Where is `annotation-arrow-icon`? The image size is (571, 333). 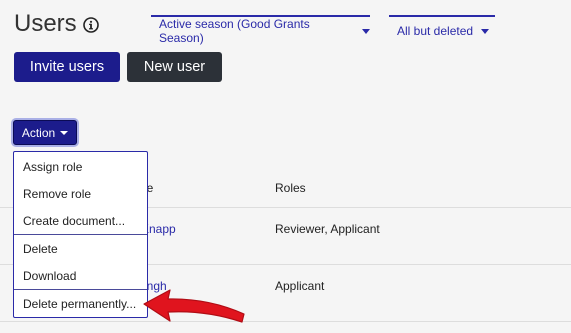
annotation-arrow-icon is located at coordinates (194, 306).